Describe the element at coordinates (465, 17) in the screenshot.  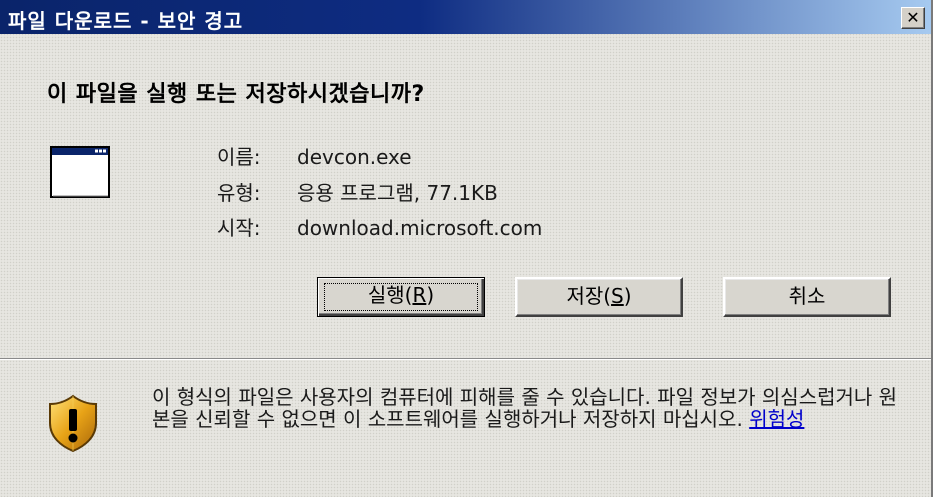
I see `title-bar: 파일 다운로드 - 보안 경고 ✕` at that location.